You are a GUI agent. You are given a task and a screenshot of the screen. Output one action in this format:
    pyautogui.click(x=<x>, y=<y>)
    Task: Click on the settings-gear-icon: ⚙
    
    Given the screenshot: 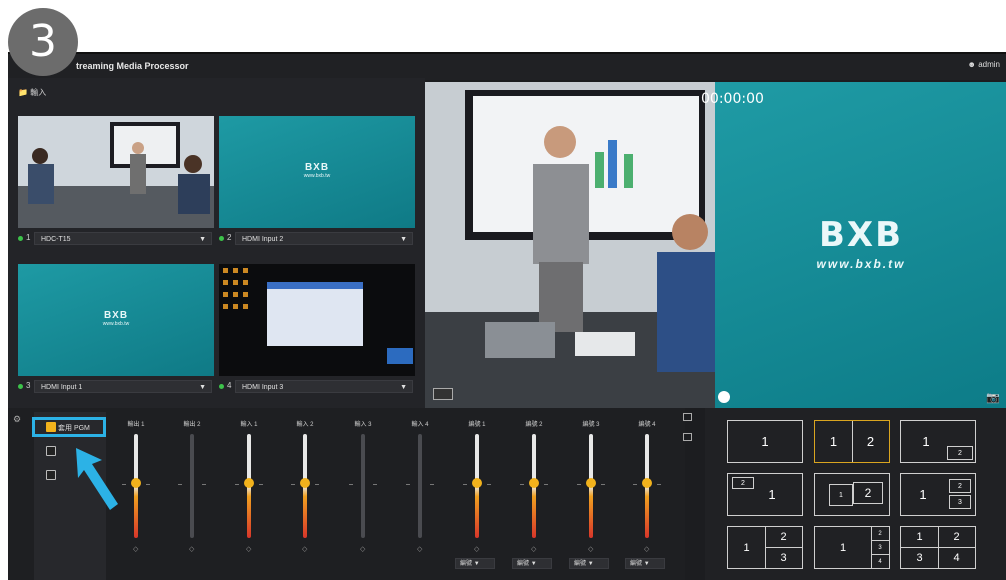 What is the action you would take?
    pyautogui.click(x=17, y=419)
    